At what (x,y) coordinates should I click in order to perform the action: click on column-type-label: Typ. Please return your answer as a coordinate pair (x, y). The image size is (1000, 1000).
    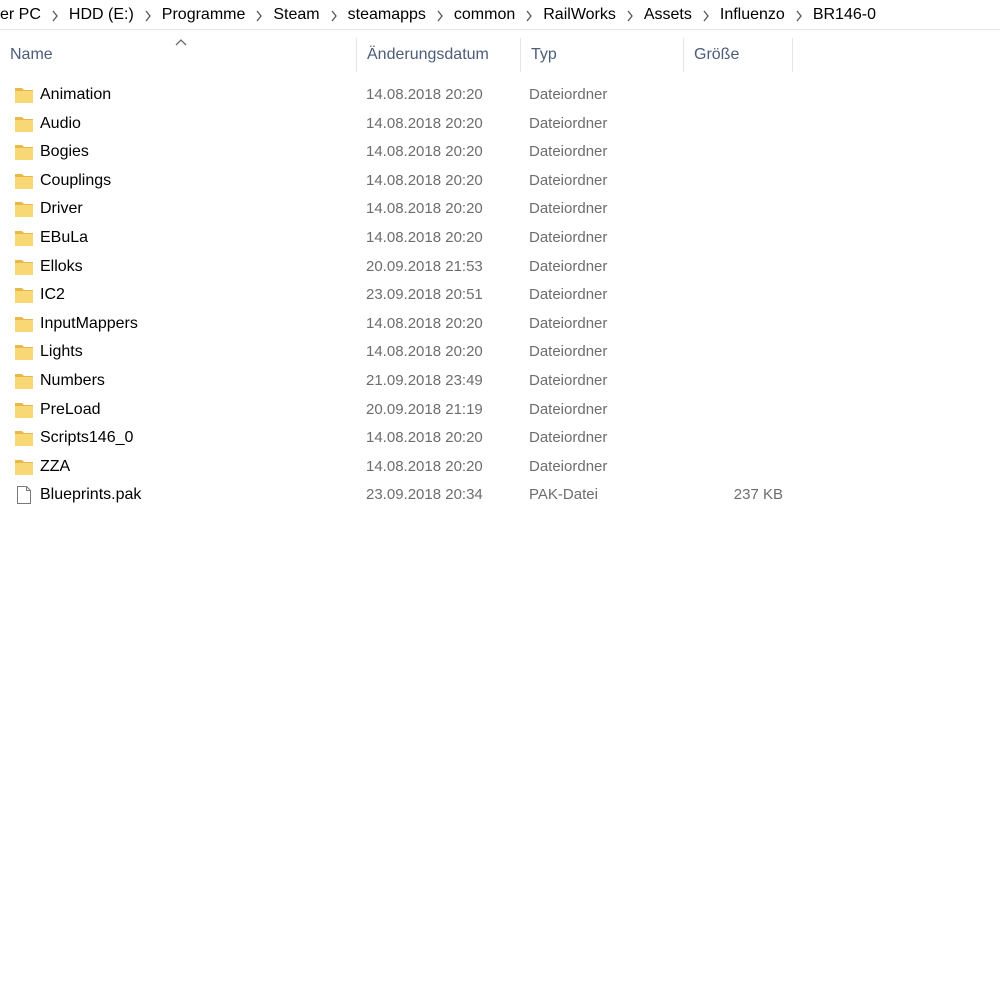
    Looking at the image, I should click on (544, 54).